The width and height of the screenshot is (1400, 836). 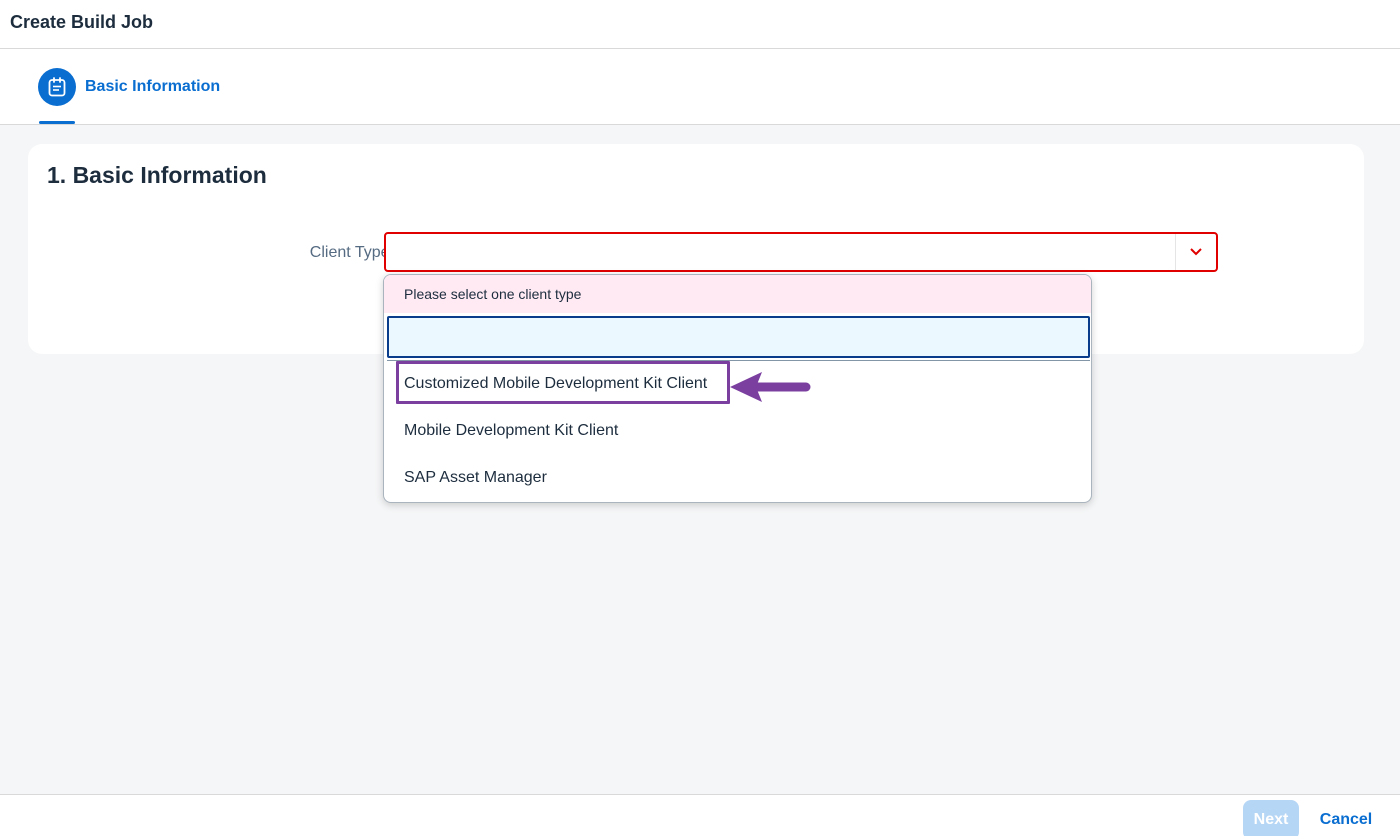 What do you see at coordinates (152, 87) in the screenshot?
I see `wizard-step-label: Basic Information` at bounding box center [152, 87].